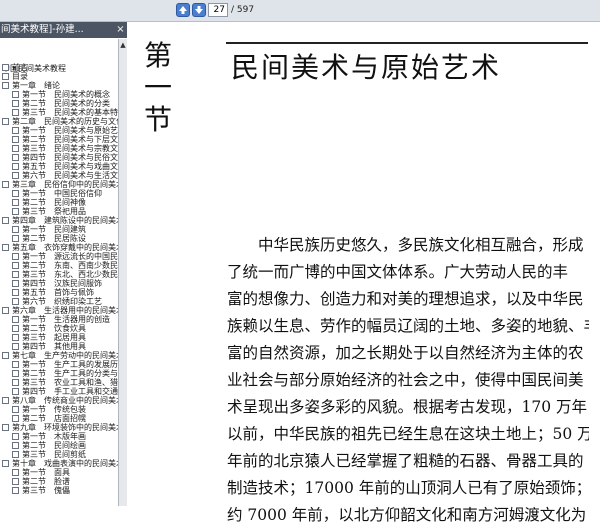 The image size is (600, 529). I want to click on bookmark-item: 第三节 起居用具, so click(59, 337).